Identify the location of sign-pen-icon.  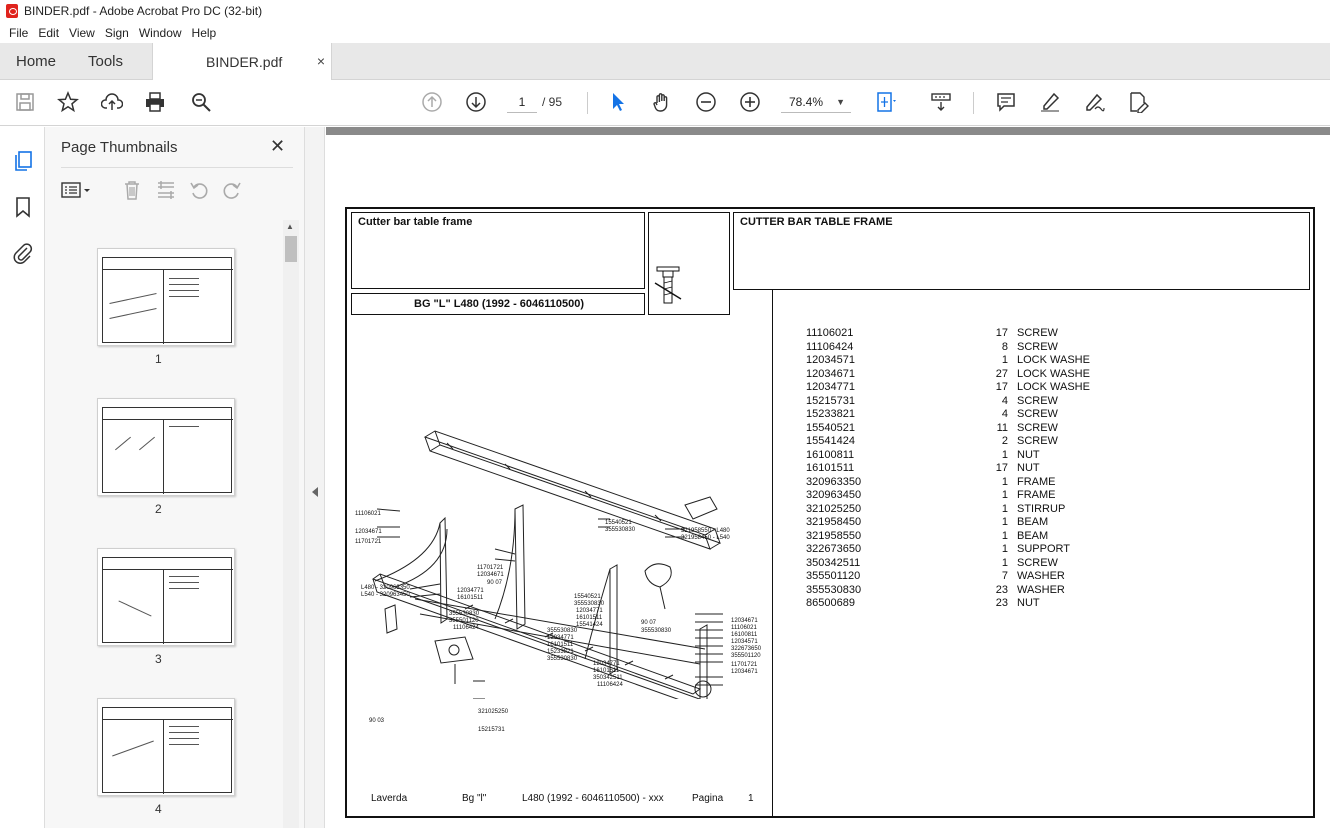
(1094, 102).